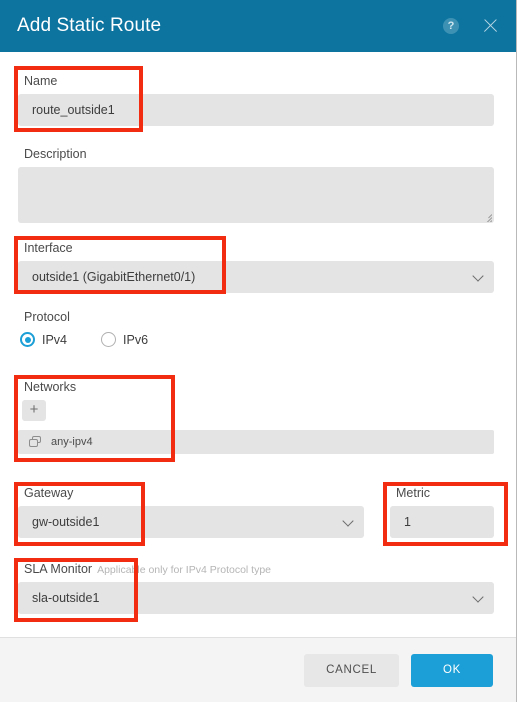 This screenshot has height=702, width=517. What do you see at coordinates (27, 339) in the screenshot?
I see `radio-ipv4` at bounding box center [27, 339].